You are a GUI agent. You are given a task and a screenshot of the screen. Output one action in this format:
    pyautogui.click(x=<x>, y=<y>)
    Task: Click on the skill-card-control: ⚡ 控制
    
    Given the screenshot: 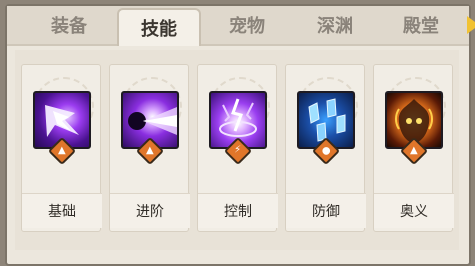 What is the action you would take?
    pyautogui.click(x=237, y=148)
    